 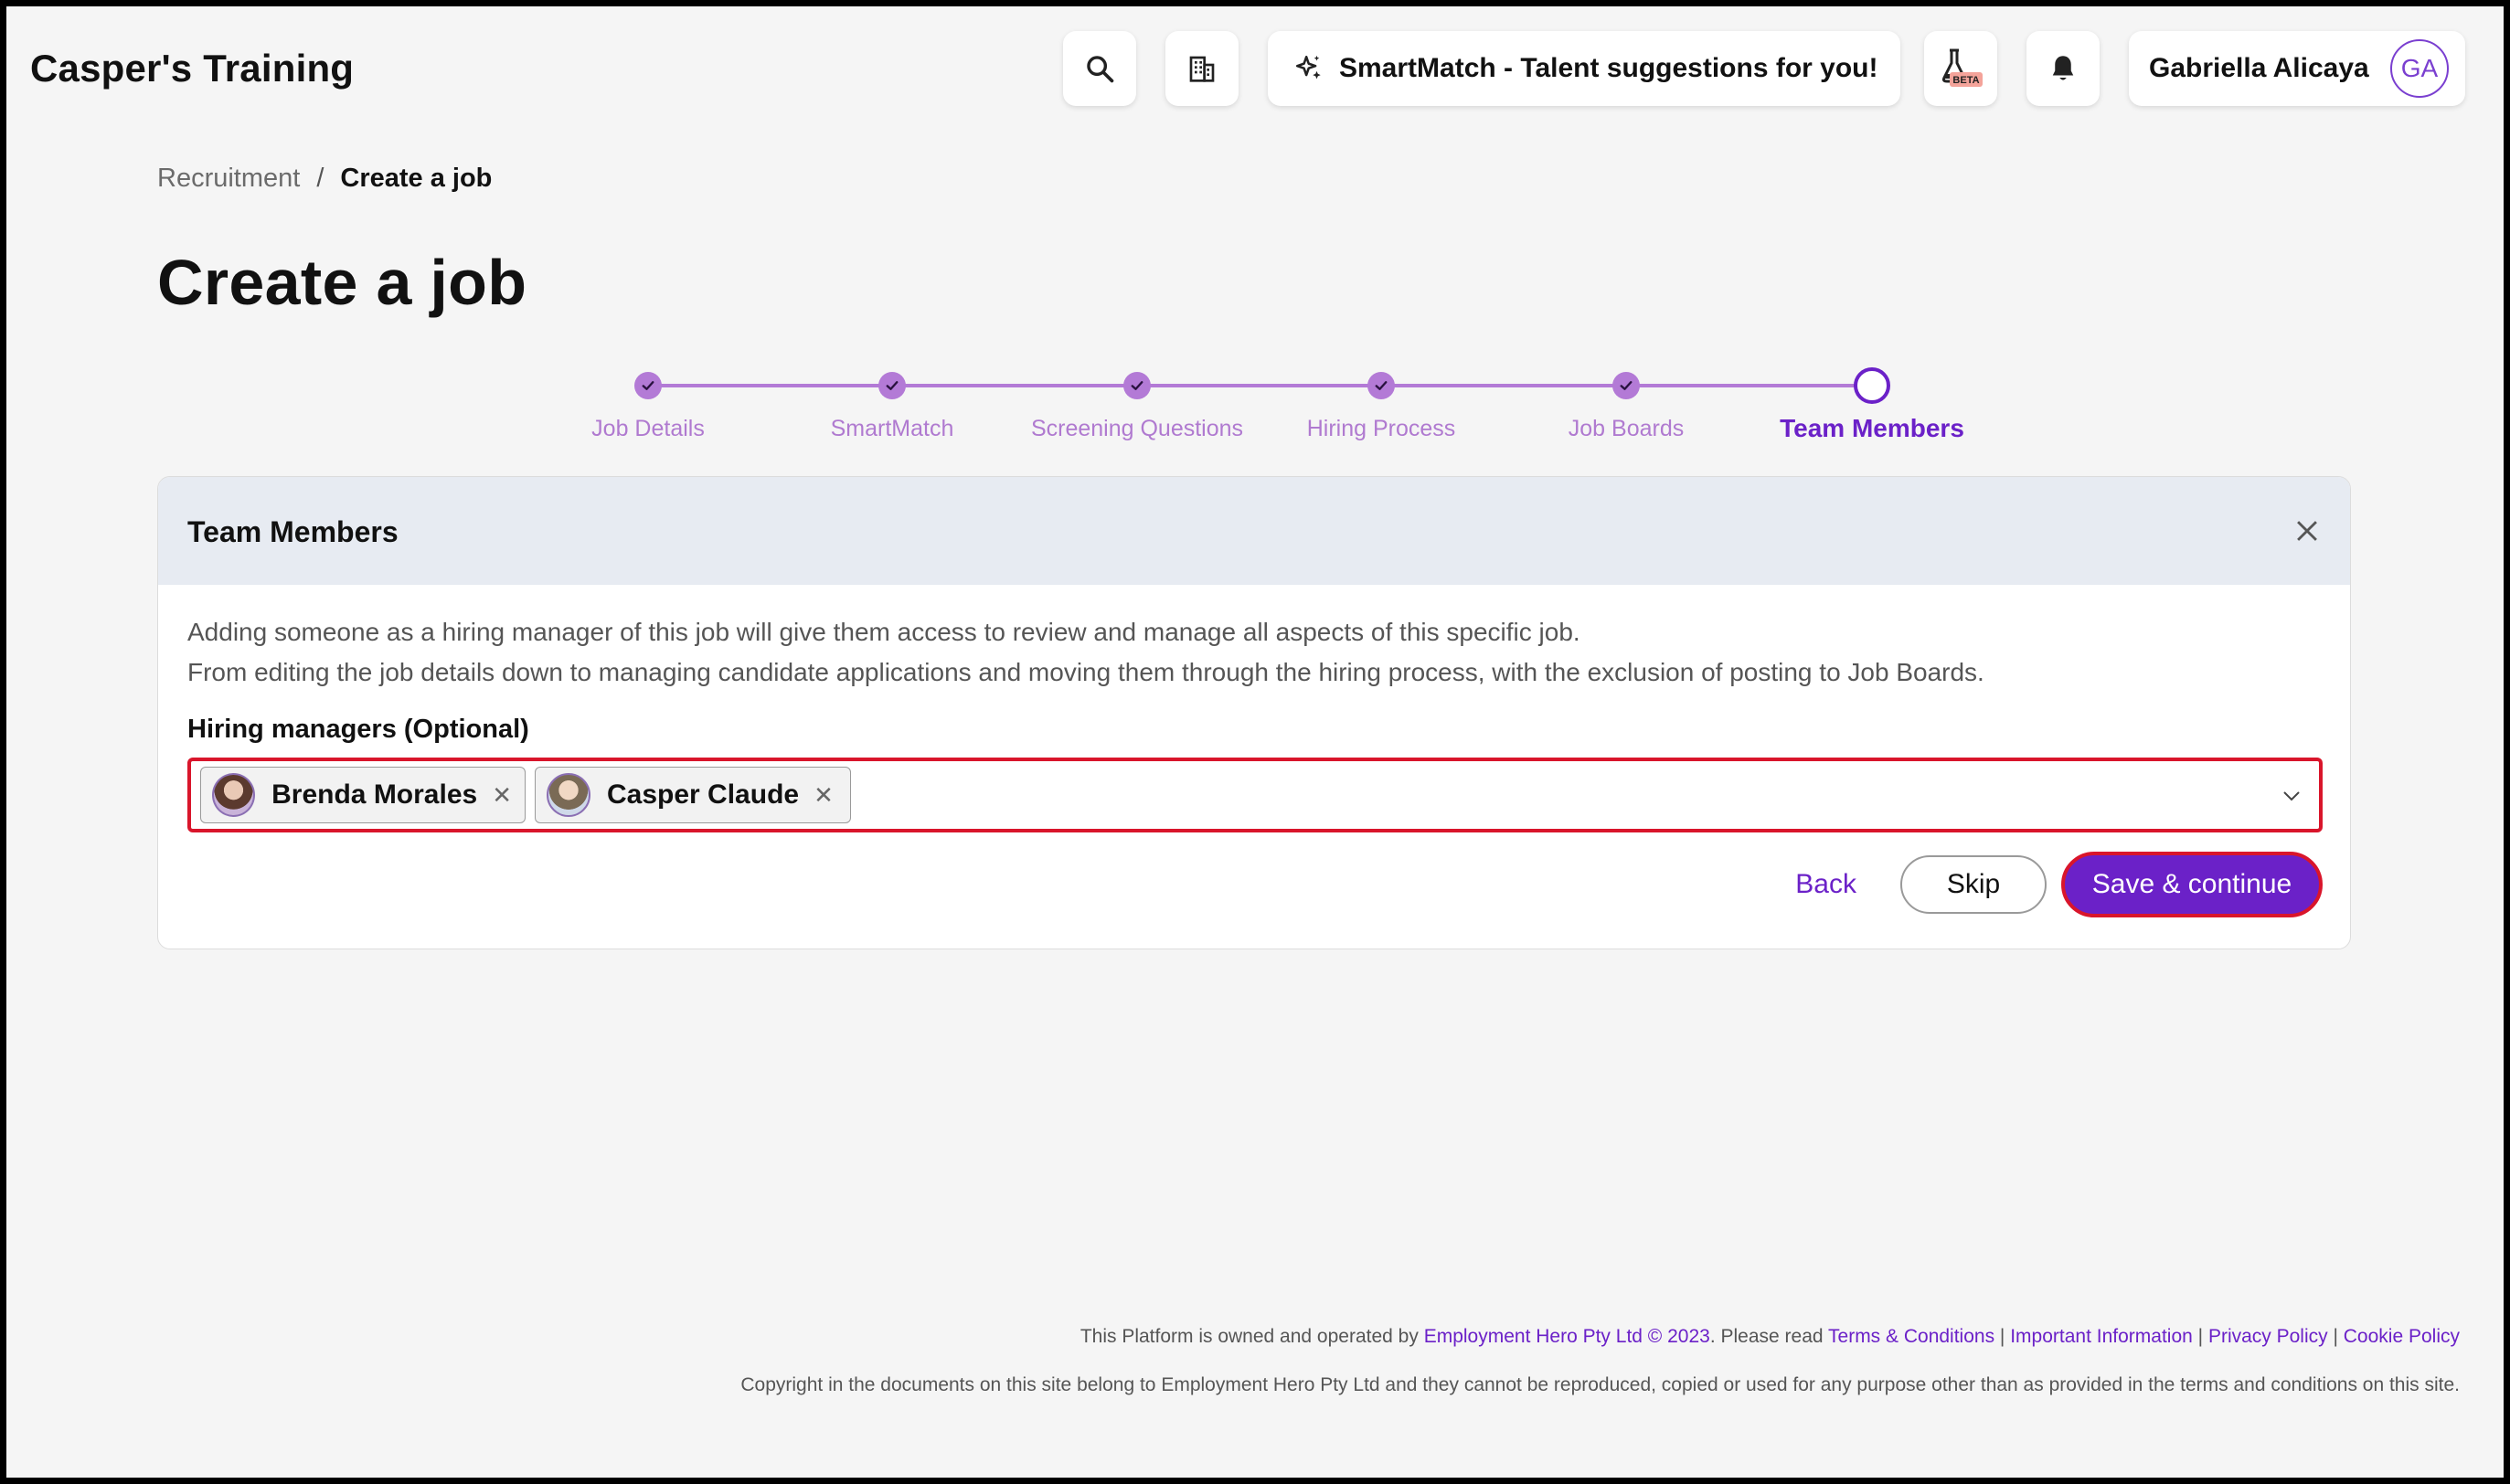 I want to click on footer-mid-text: . Please read, so click(x=1769, y=1336).